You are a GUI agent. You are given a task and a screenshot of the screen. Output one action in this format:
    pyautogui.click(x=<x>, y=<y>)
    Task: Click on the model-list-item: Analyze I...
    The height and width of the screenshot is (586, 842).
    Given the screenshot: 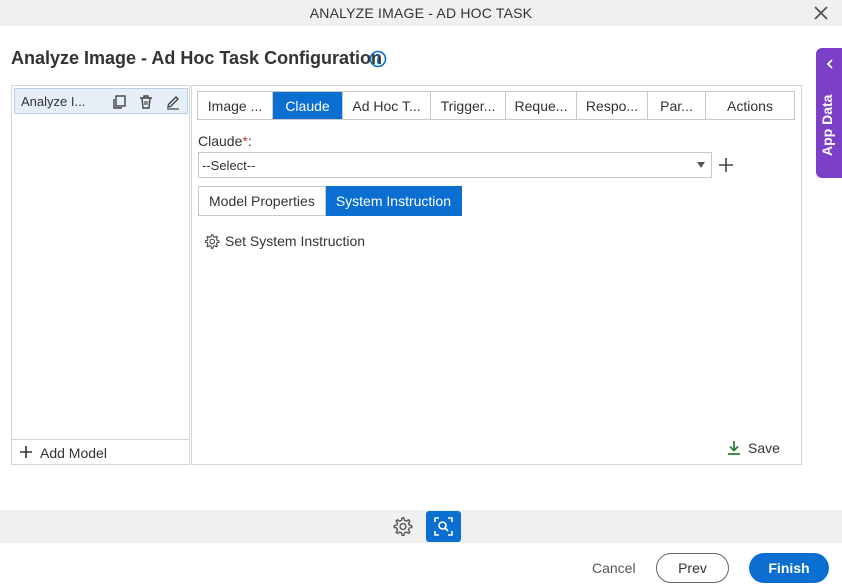 What is the action you would take?
    pyautogui.click(x=101, y=101)
    